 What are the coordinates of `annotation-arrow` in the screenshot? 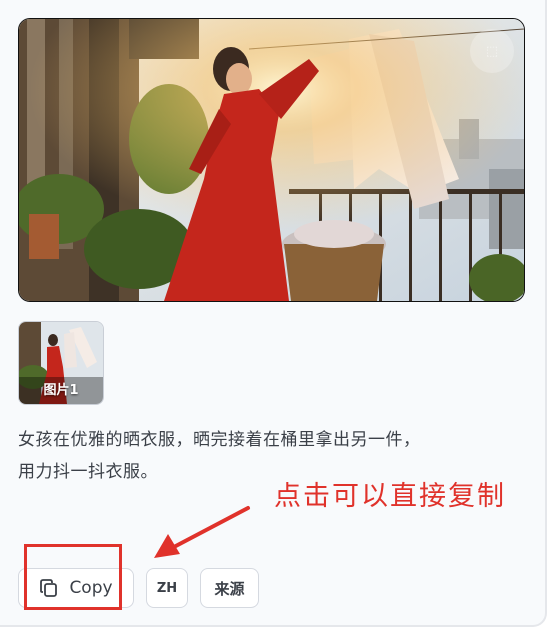 It's located at (202, 532).